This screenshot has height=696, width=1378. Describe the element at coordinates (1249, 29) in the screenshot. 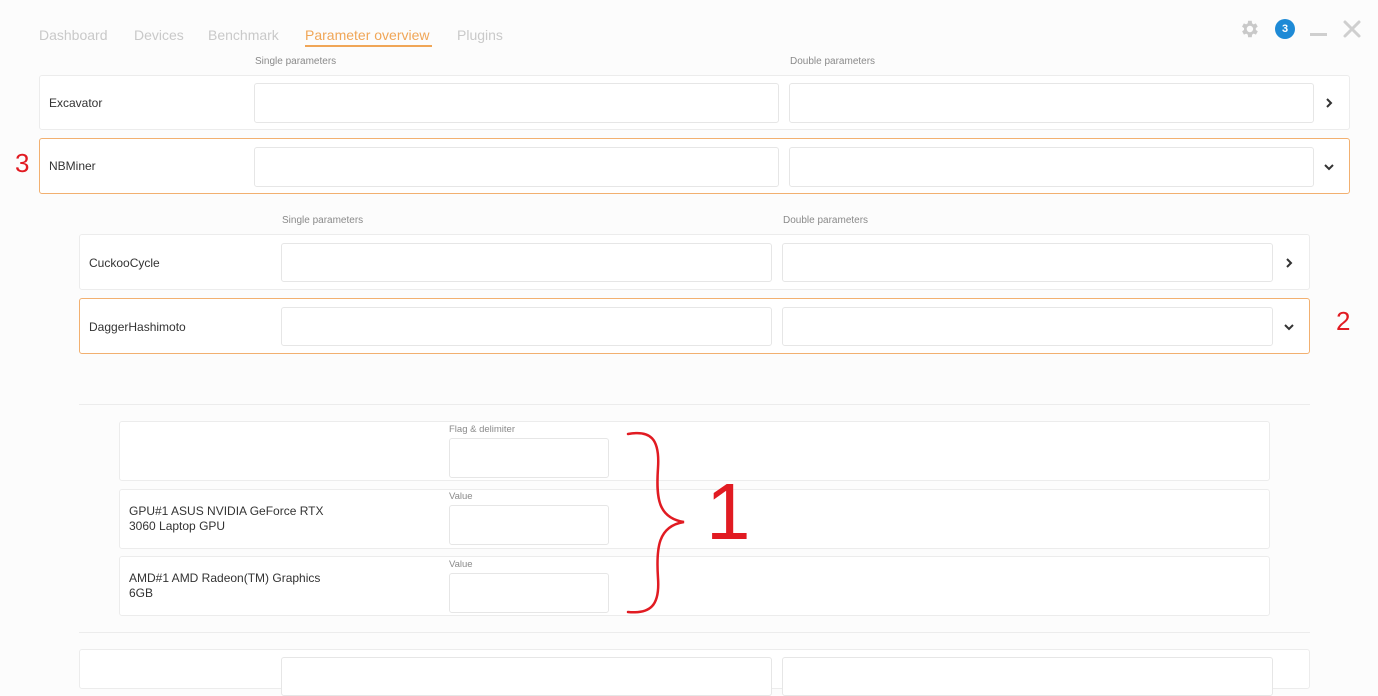

I see `gear-icon` at that location.